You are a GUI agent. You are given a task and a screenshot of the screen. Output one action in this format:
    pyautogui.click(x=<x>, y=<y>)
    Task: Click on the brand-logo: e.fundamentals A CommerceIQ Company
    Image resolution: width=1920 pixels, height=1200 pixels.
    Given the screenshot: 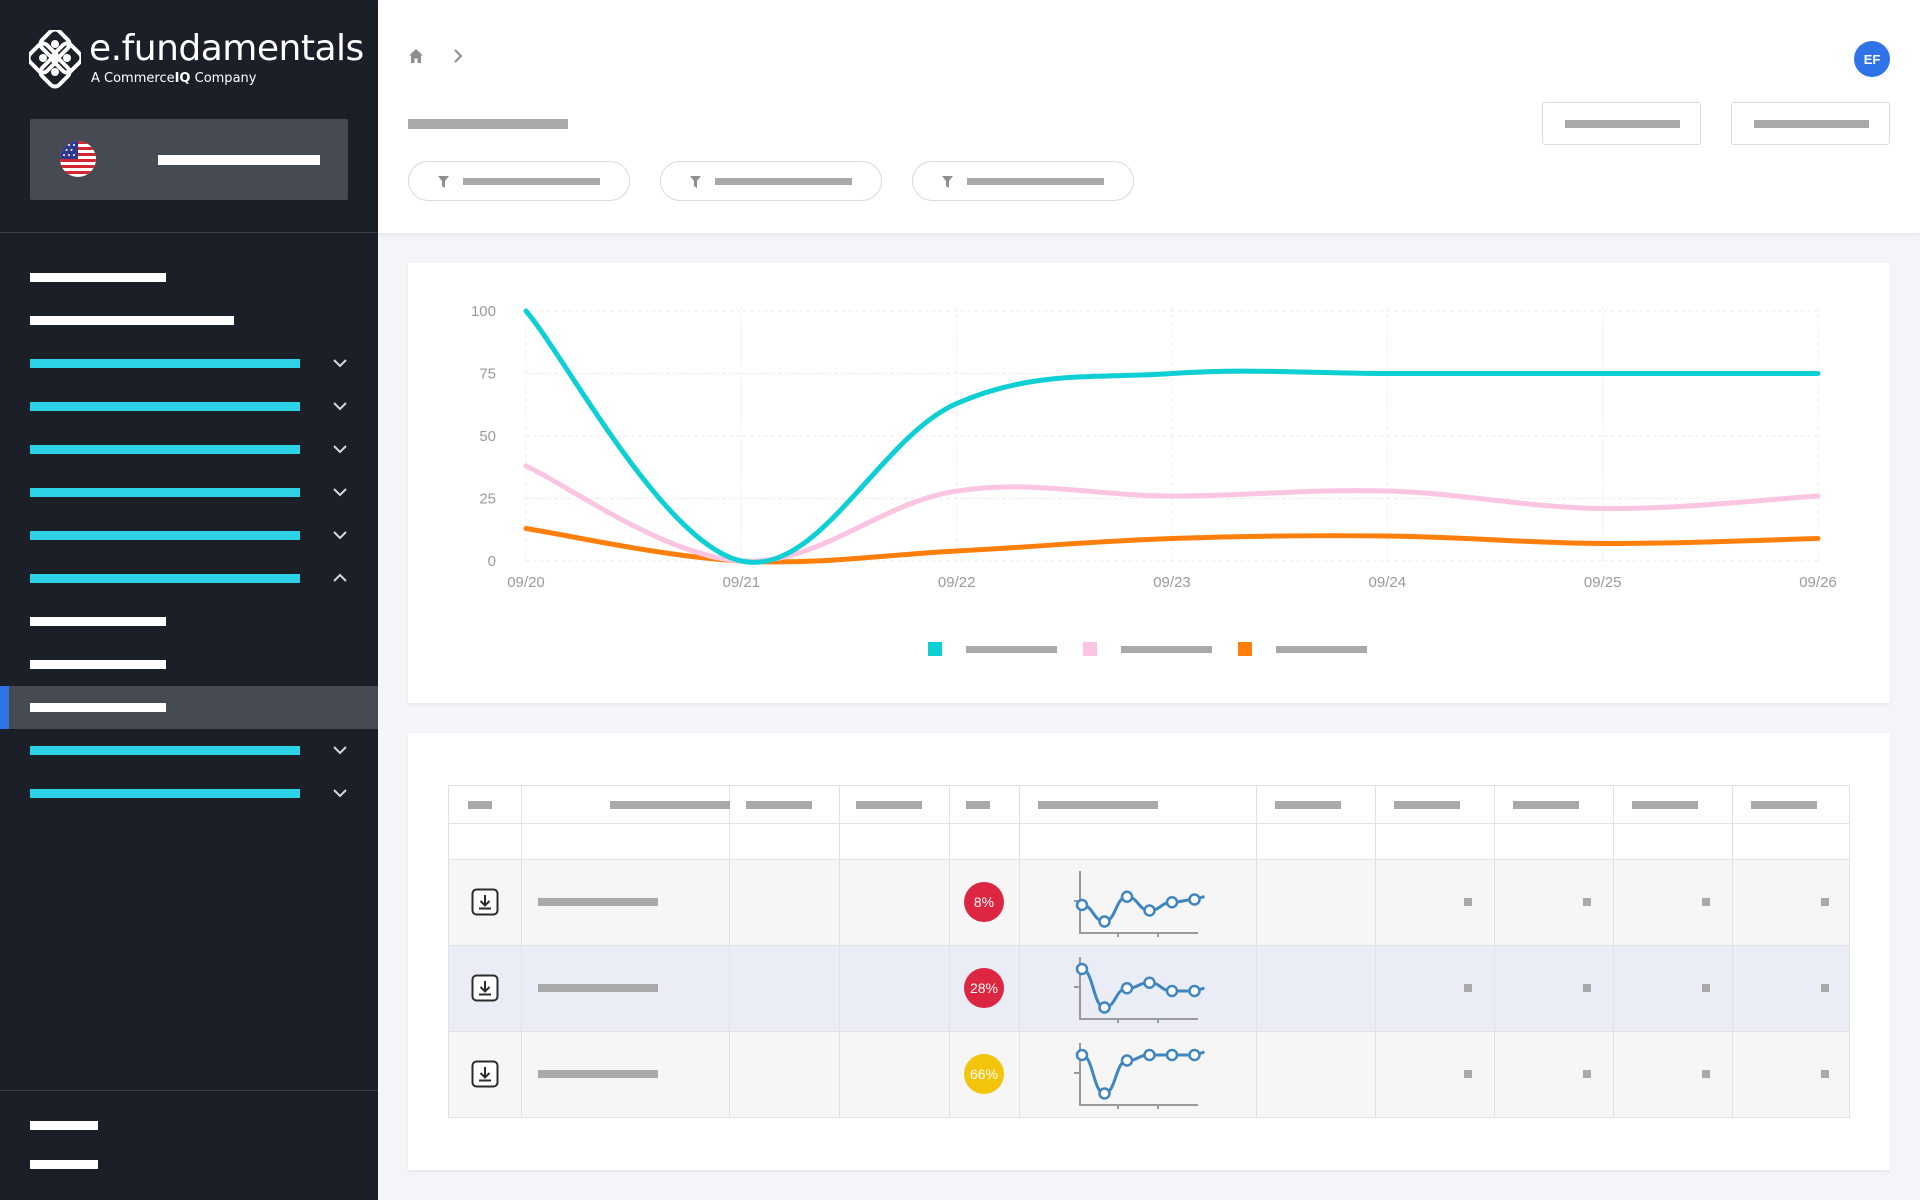 What is the action you would take?
    pyautogui.click(x=196, y=59)
    